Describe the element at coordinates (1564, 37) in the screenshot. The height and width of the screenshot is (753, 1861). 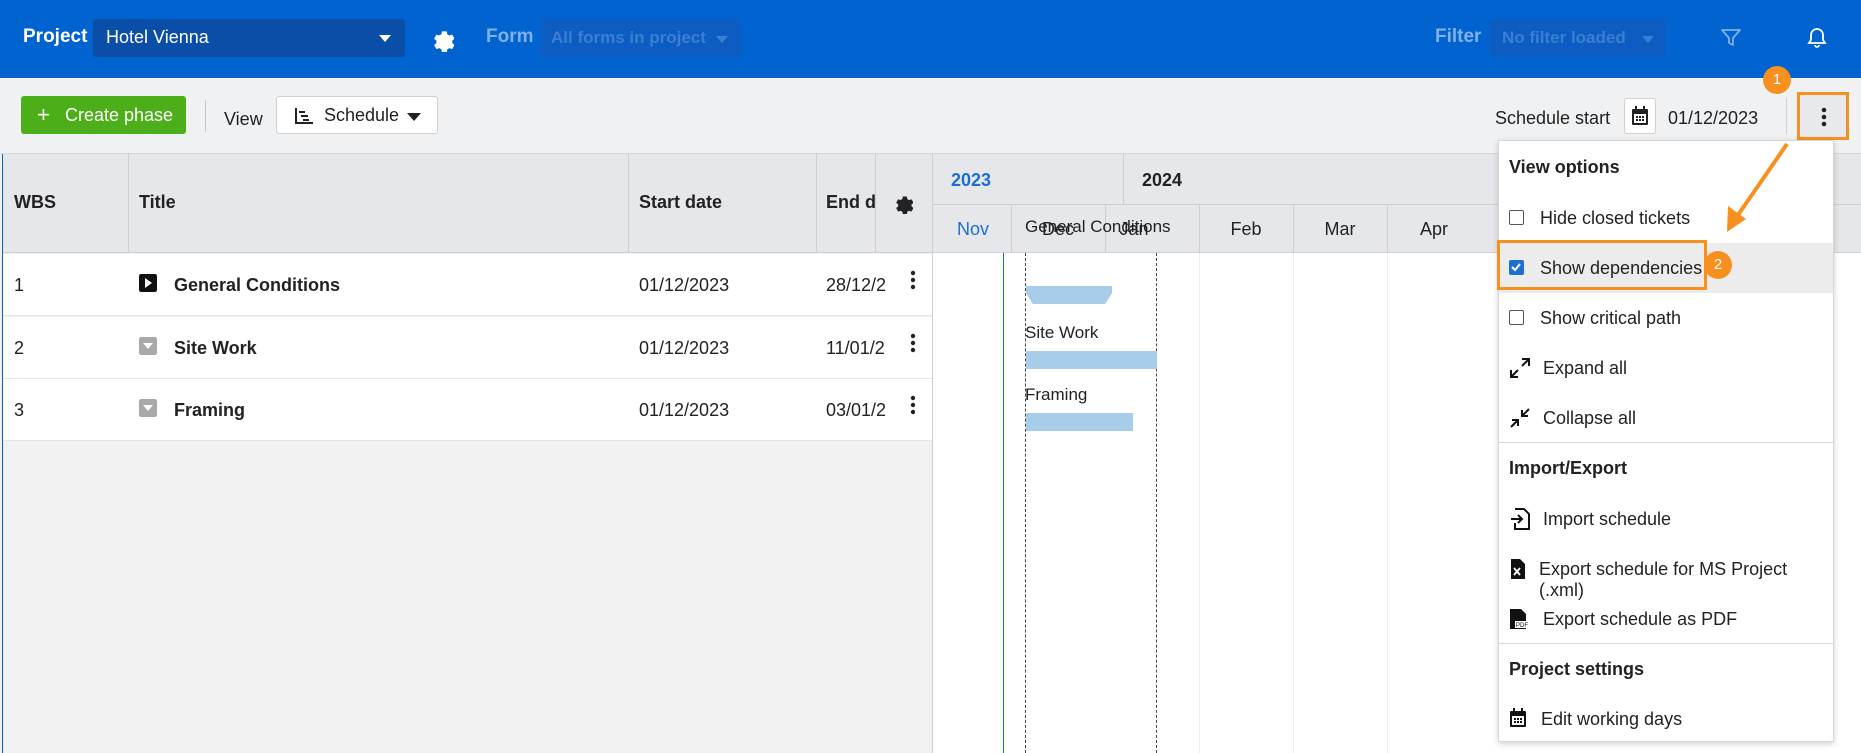
I see `filter-select-value: No filter loaded` at that location.